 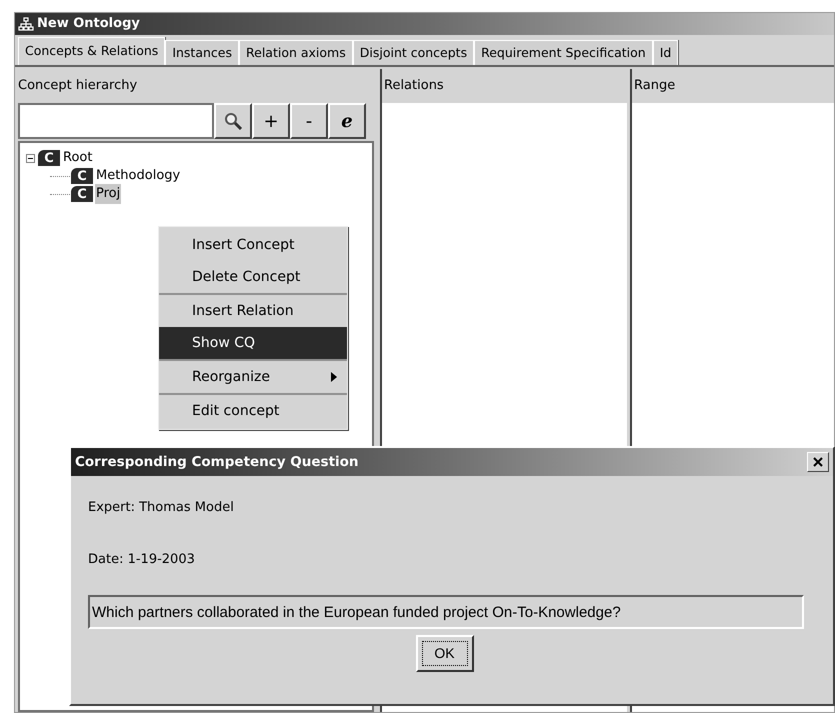 What do you see at coordinates (30, 158) in the screenshot?
I see `collapse-toggle` at bounding box center [30, 158].